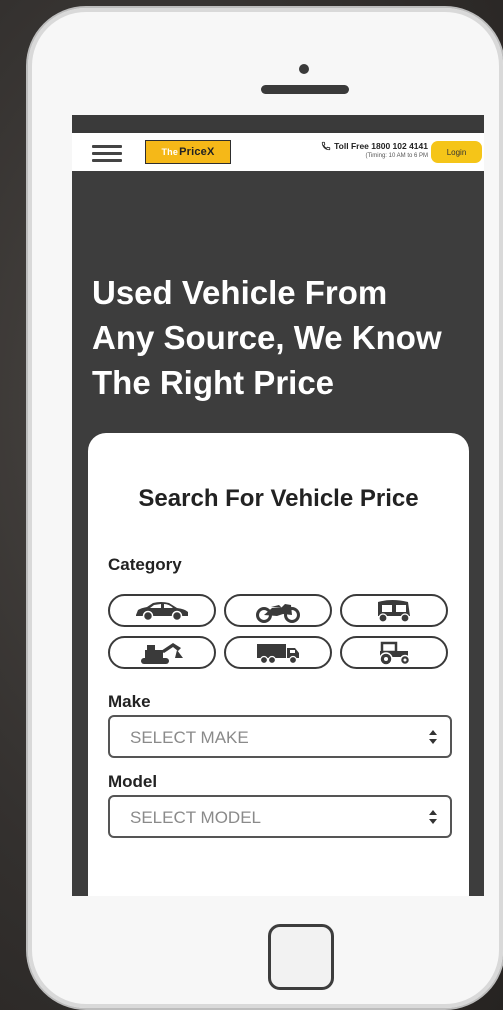  Describe the element at coordinates (280, 816) in the screenshot. I see `model-select: SELECT MODEL` at that location.